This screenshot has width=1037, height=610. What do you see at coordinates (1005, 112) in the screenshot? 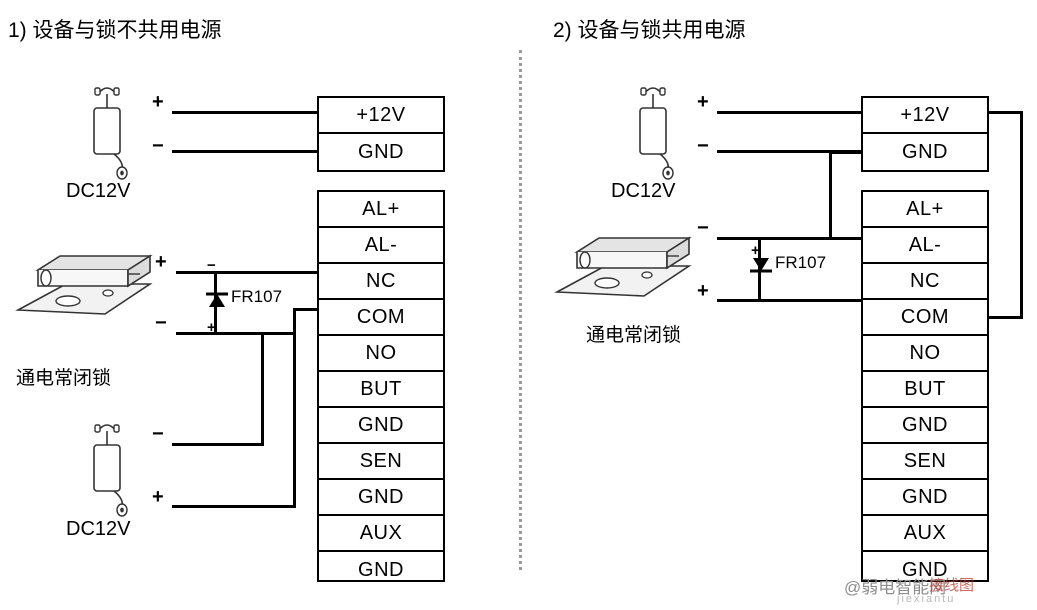
I see `wire-12v-loop-top` at bounding box center [1005, 112].